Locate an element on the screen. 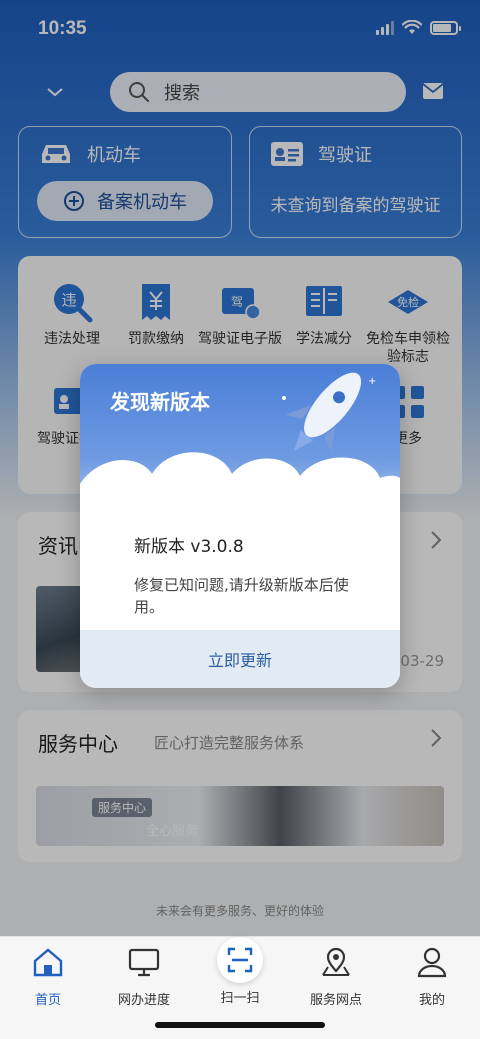 This screenshot has height=1039, width=480. dialog-title: 发现新版本 is located at coordinates (160, 402).